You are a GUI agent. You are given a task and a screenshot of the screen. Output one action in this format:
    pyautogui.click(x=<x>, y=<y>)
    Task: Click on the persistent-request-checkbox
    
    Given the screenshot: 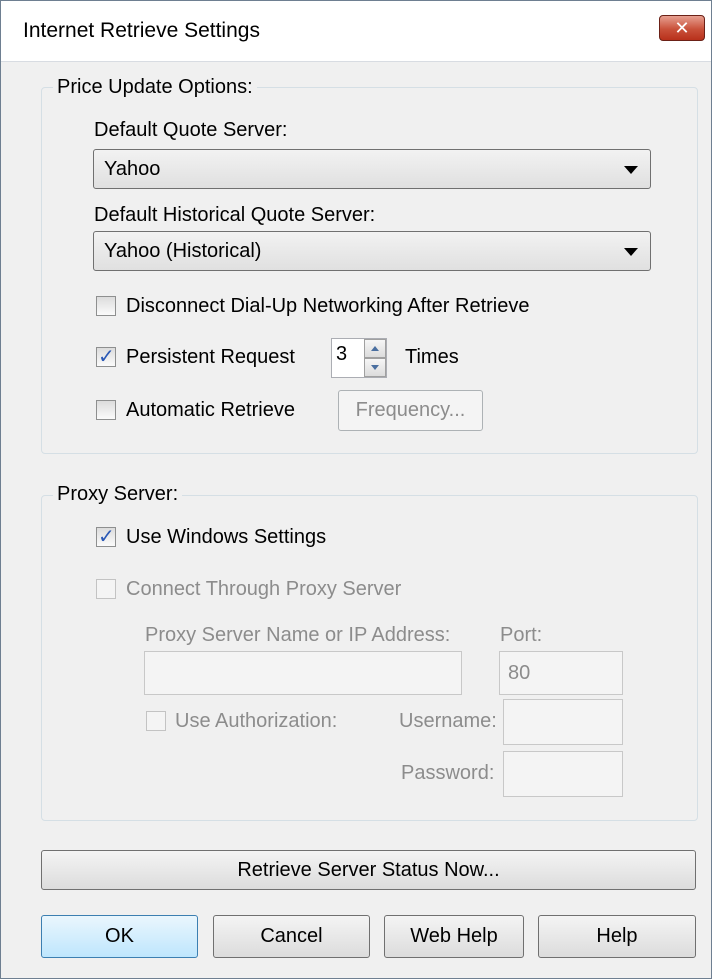 What is the action you would take?
    pyautogui.click(x=106, y=356)
    